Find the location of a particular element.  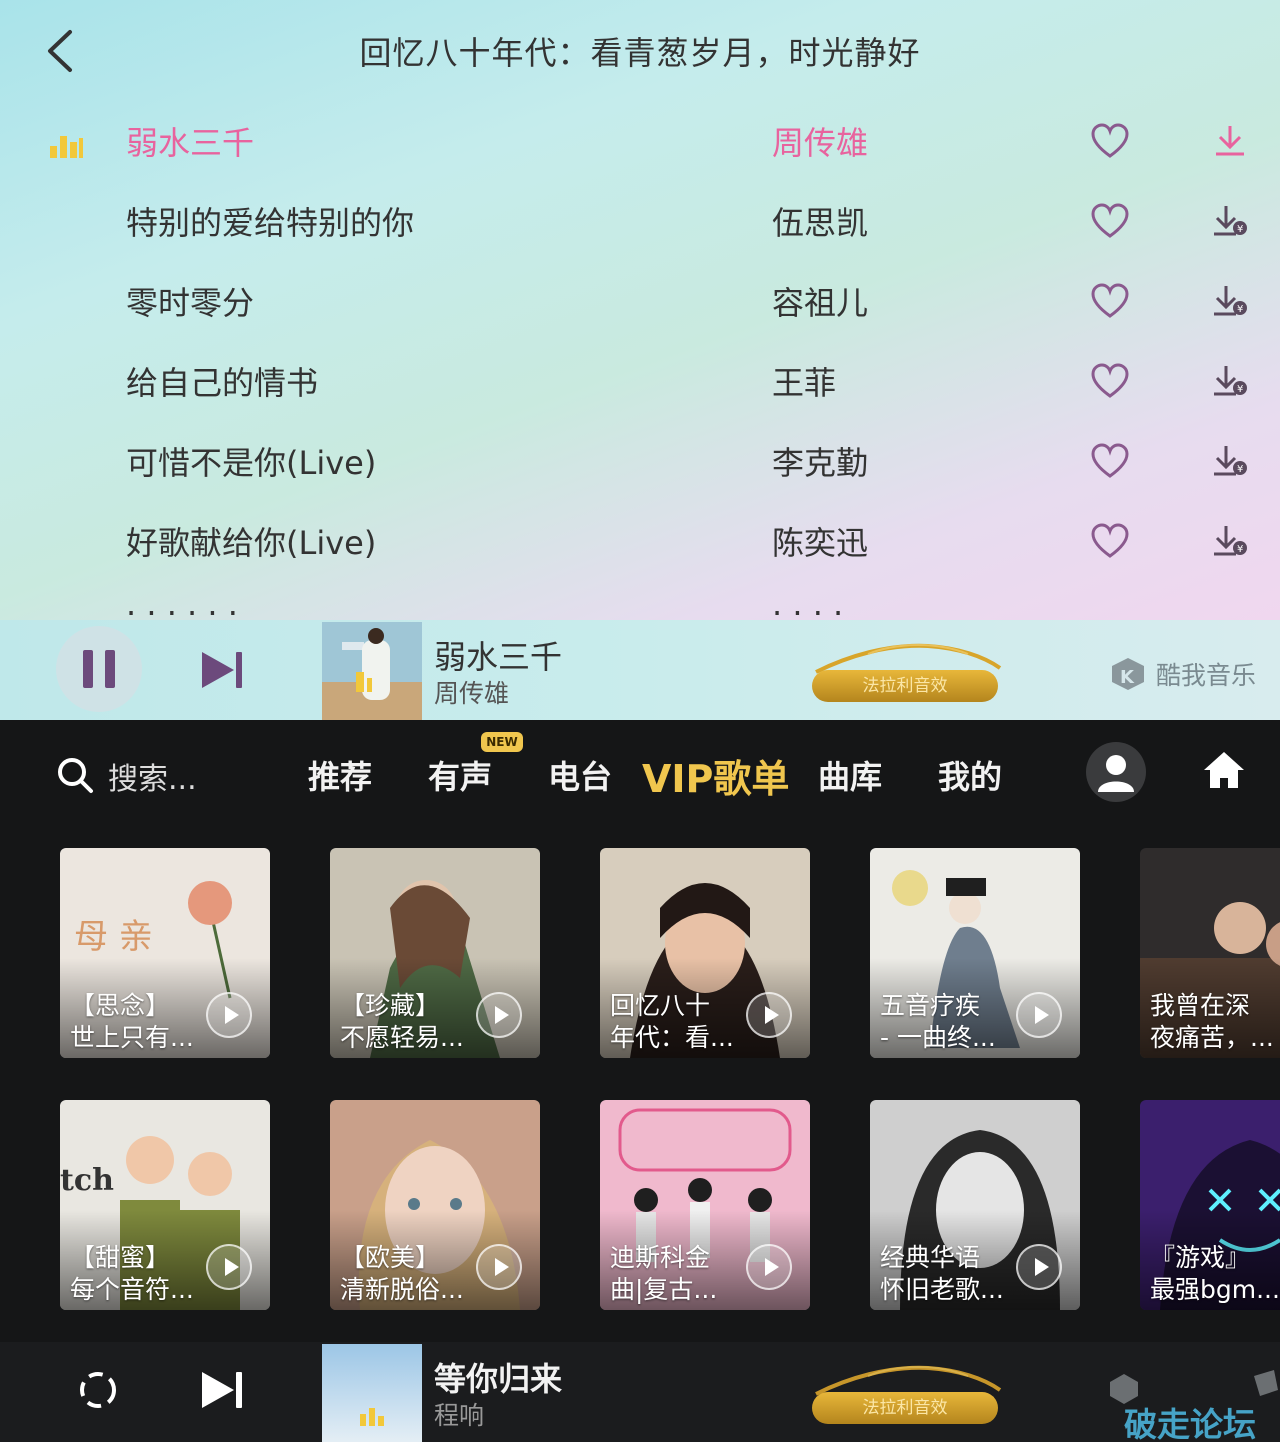

song-artist: 容祖儿 is located at coordinates (820, 301).